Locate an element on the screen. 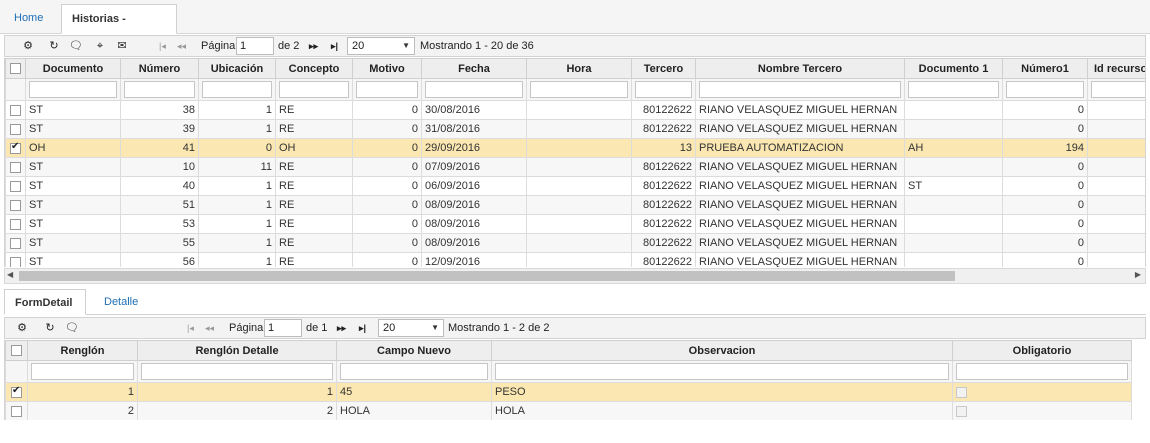 The width and height of the screenshot is (1150, 443). column-header: Renglón is located at coordinates (82, 350).